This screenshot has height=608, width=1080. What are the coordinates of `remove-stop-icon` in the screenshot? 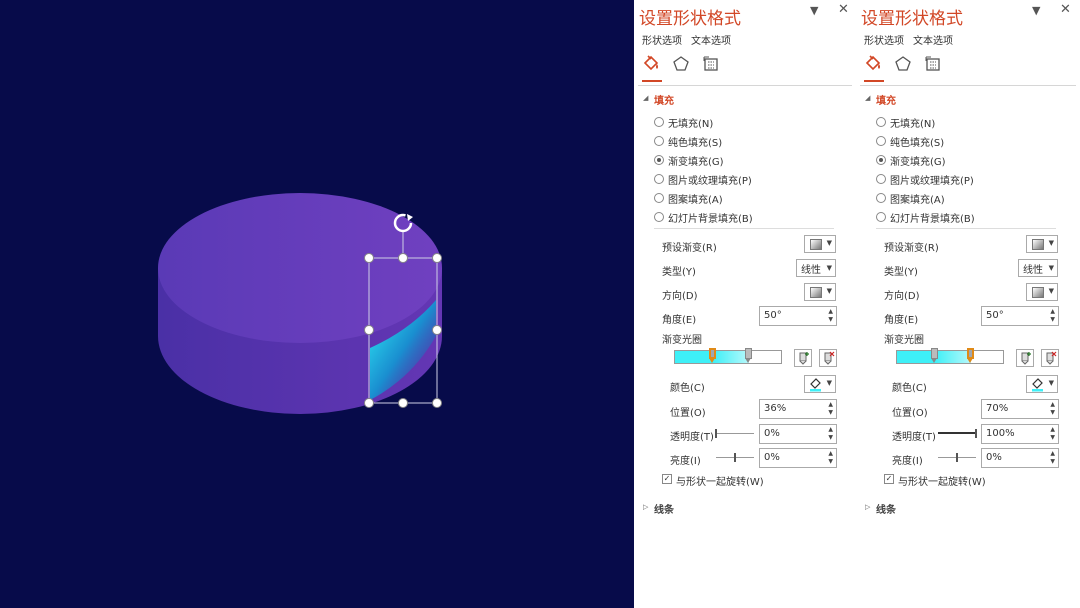 It's located at (1051, 358).